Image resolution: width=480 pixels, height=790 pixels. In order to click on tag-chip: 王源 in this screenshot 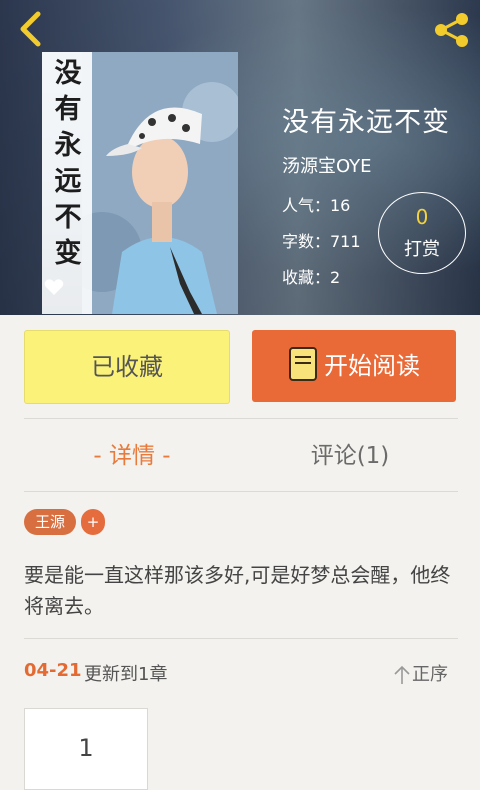, I will do `click(50, 522)`.